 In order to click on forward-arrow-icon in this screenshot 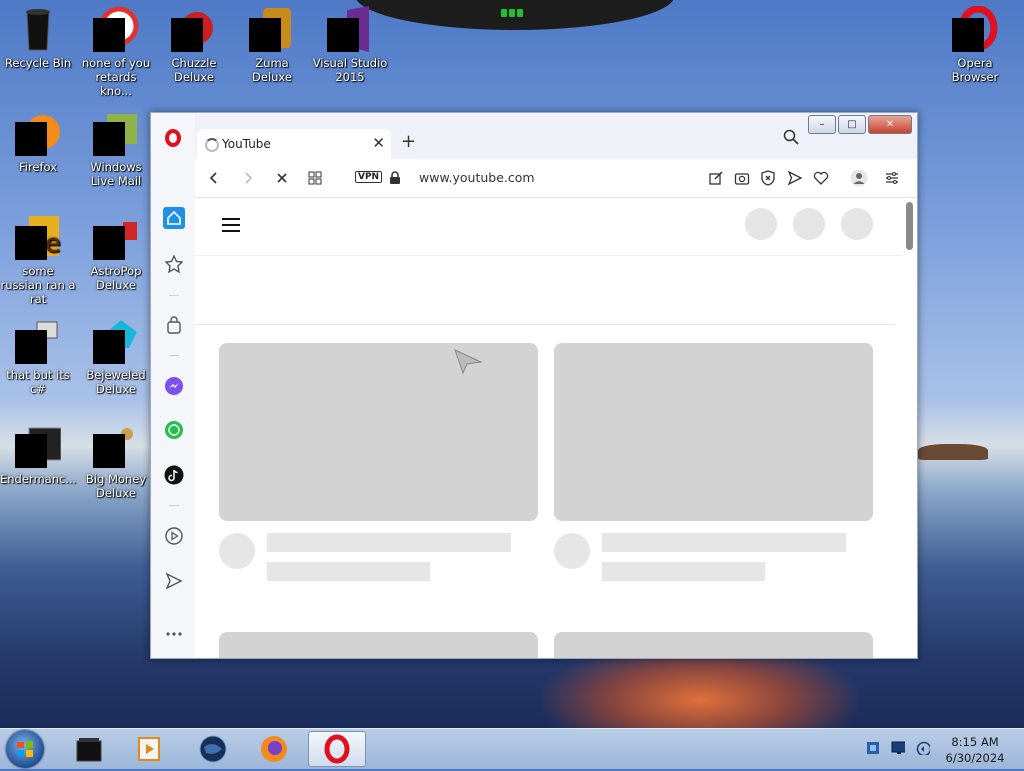, I will do `click(249, 178)`.